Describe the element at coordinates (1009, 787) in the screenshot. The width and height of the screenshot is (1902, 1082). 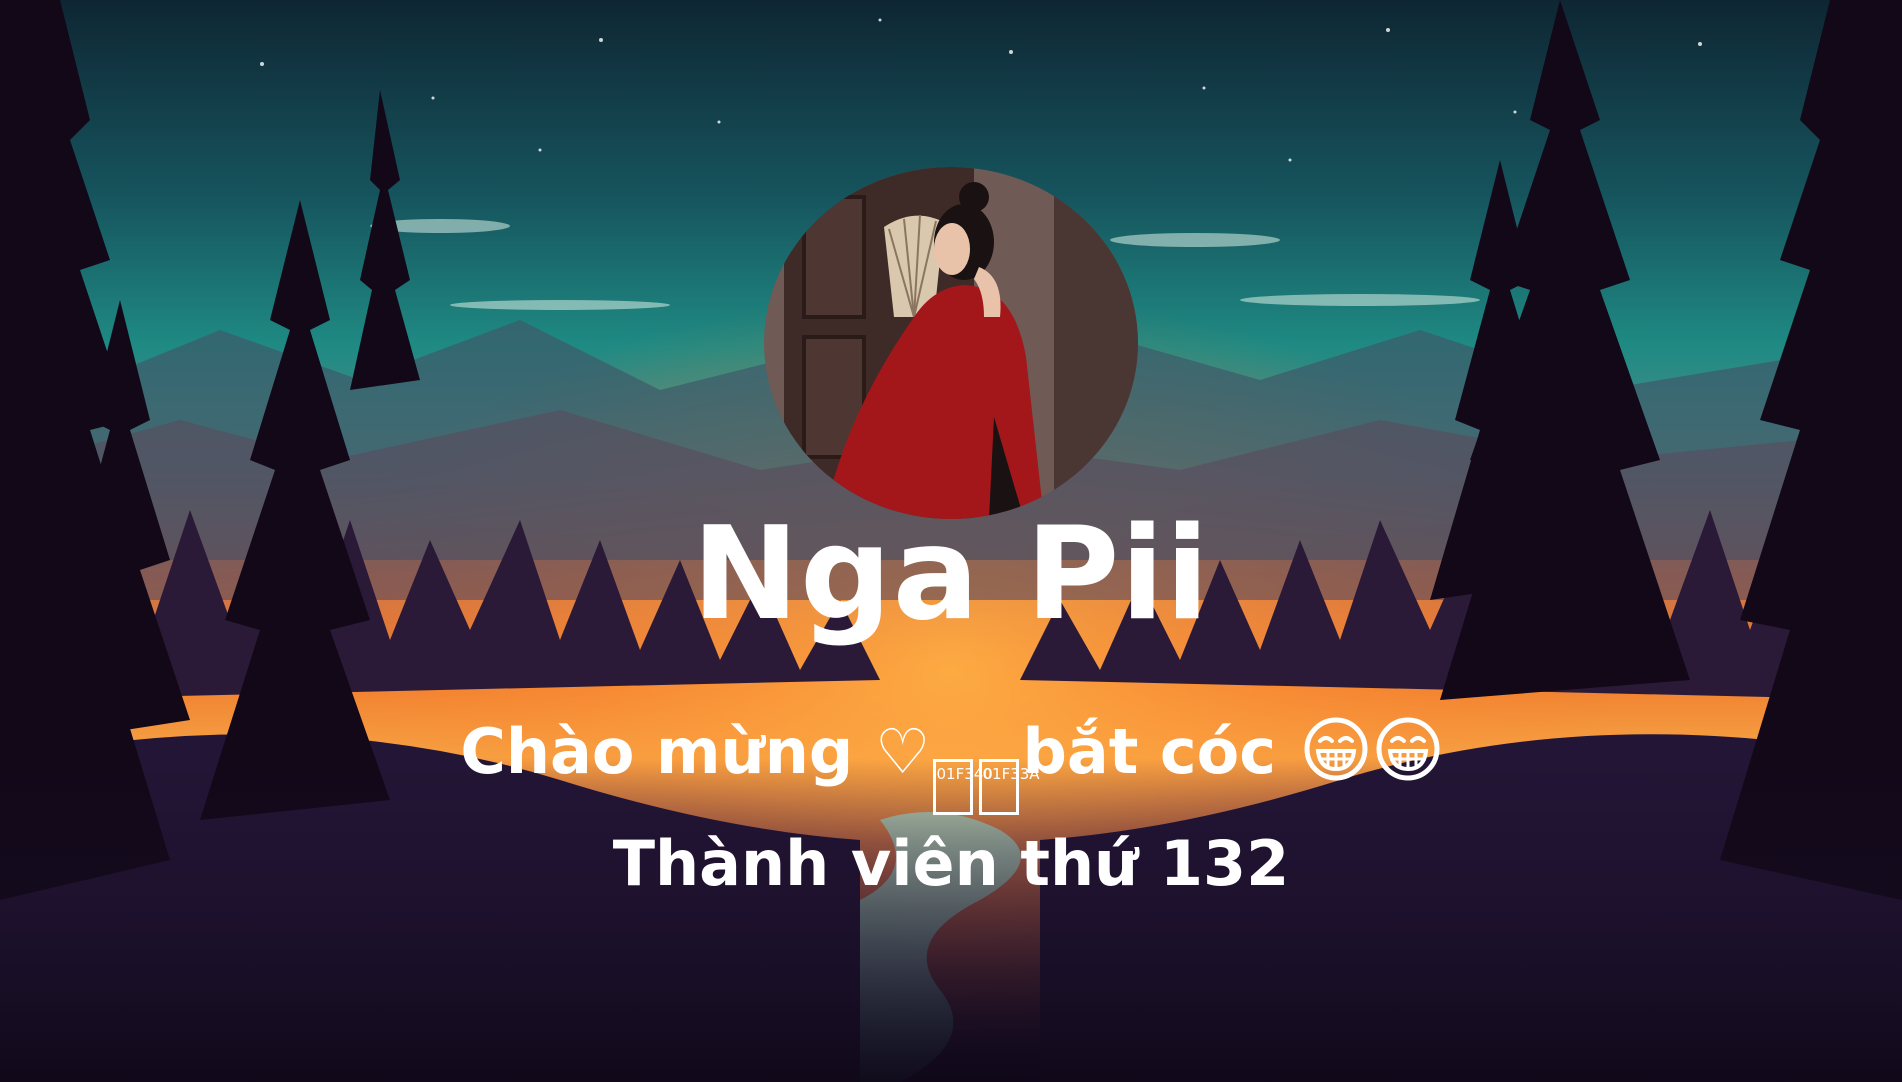
I see `missing-glyph-box: 01F33A` at that location.